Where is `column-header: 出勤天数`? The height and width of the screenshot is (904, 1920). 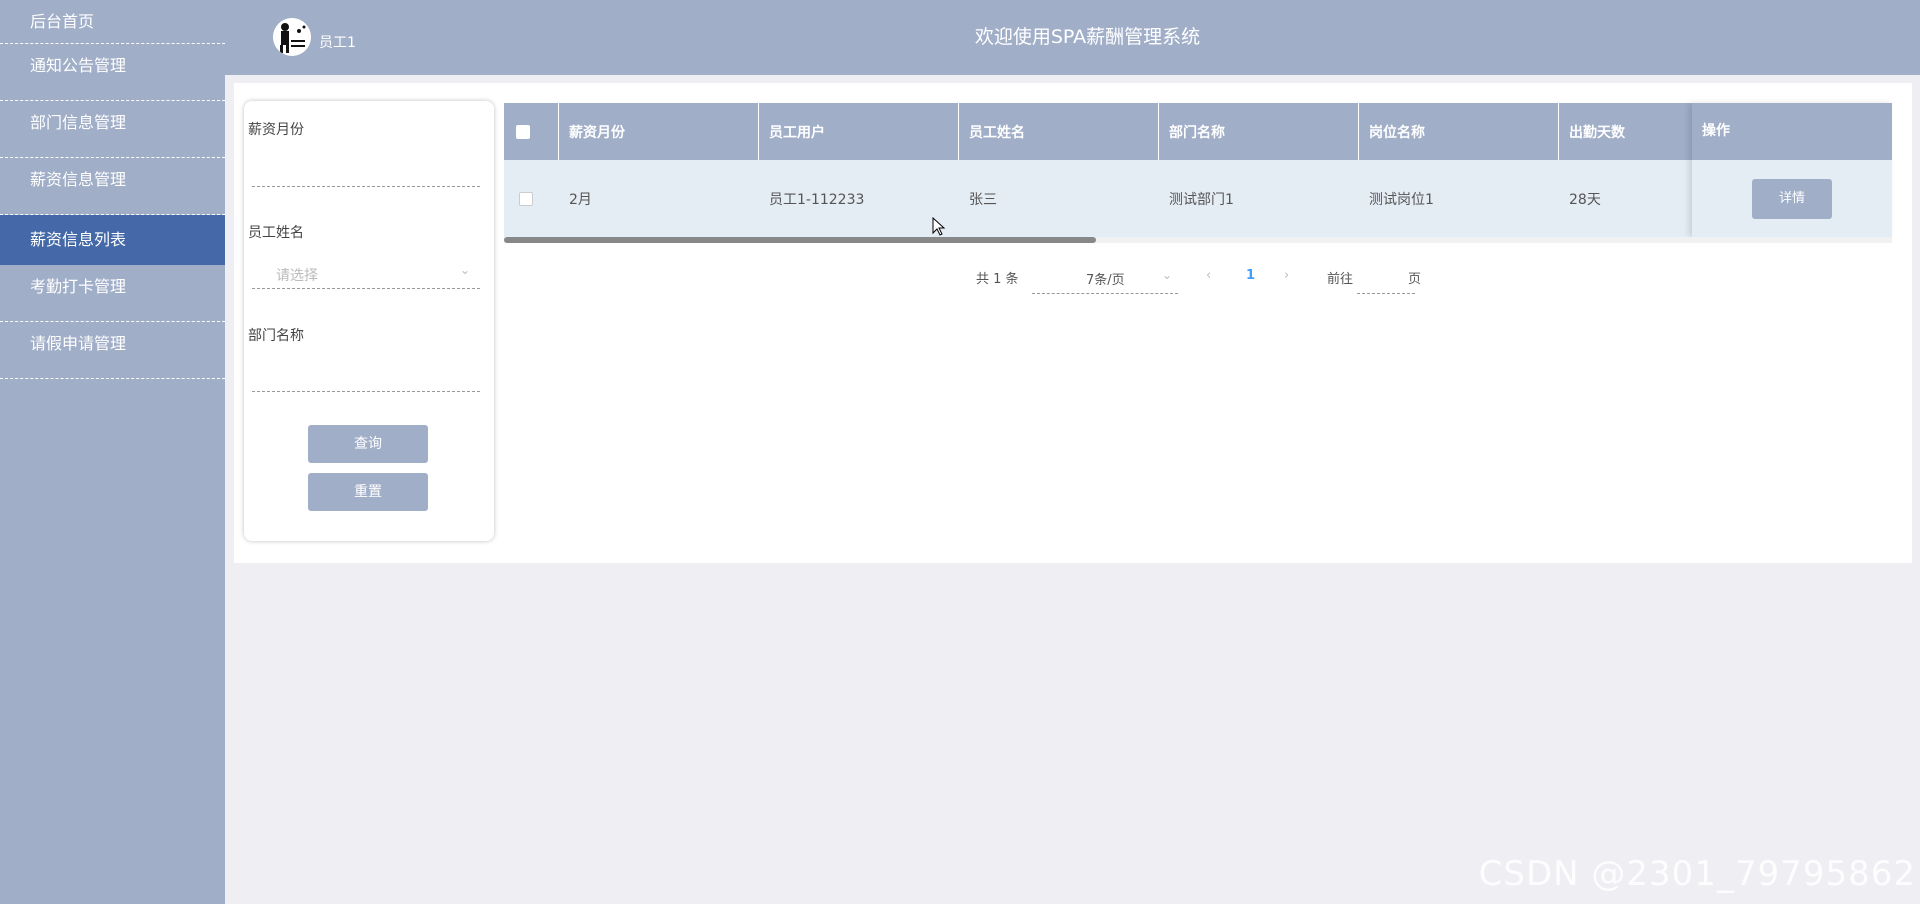 column-header: 出勤天数 is located at coordinates (1625, 131).